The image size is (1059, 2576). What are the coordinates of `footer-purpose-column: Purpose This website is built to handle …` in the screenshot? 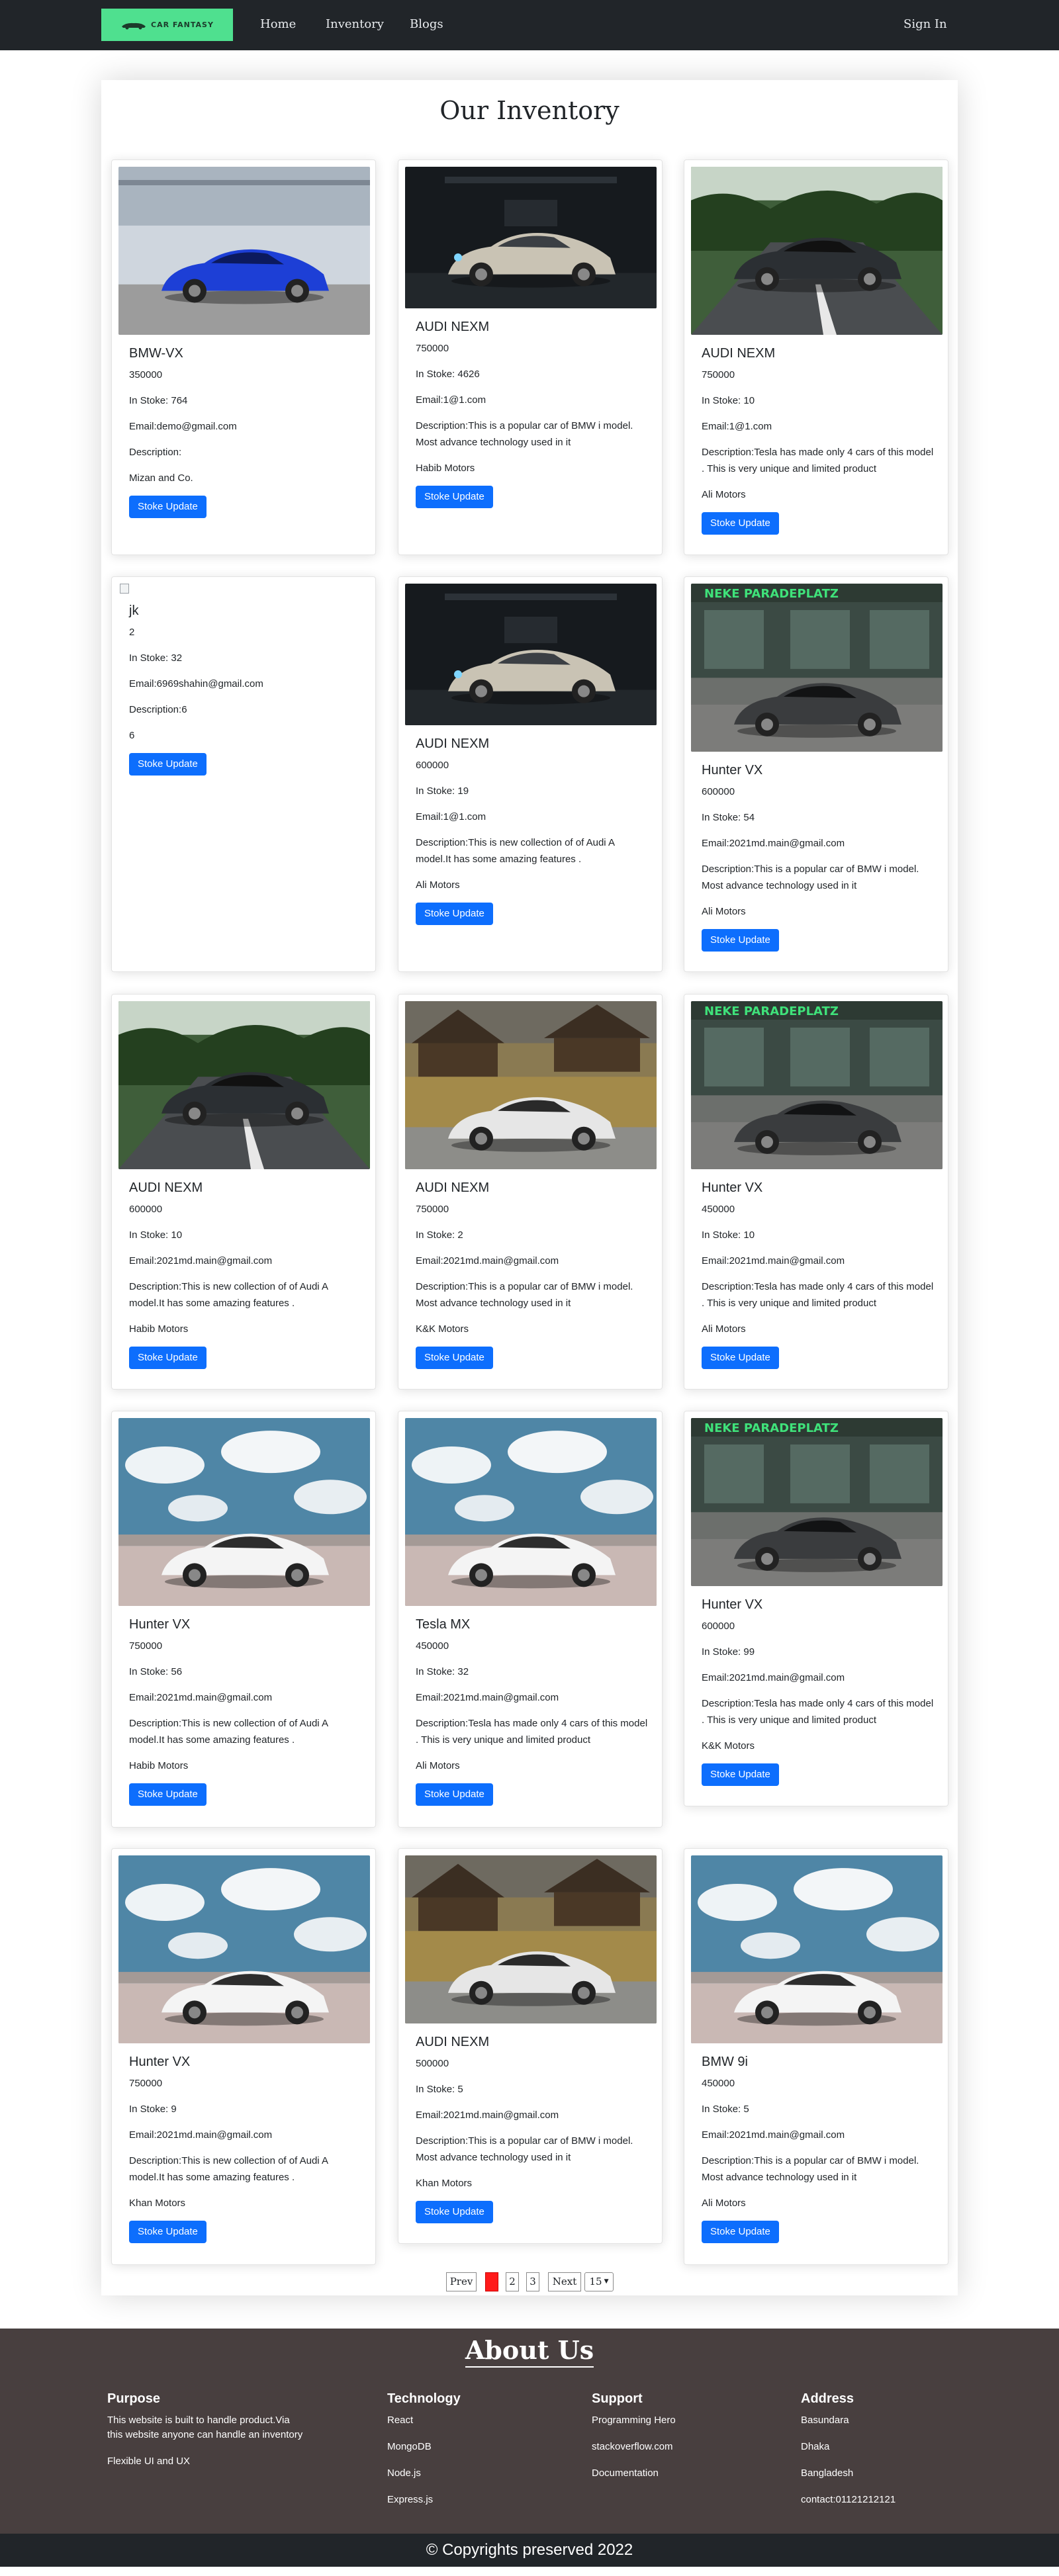 It's located at (207, 2436).